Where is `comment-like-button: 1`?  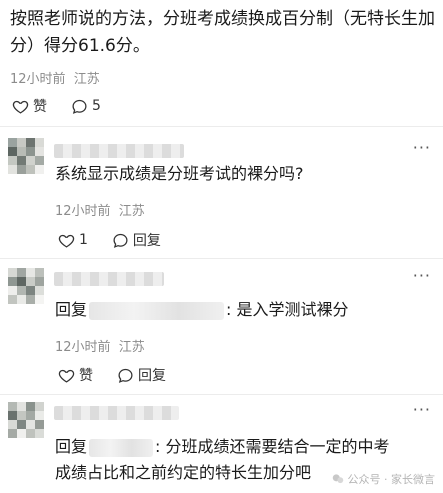
comment-like-button: 1 is located at coordinates (73, 240).